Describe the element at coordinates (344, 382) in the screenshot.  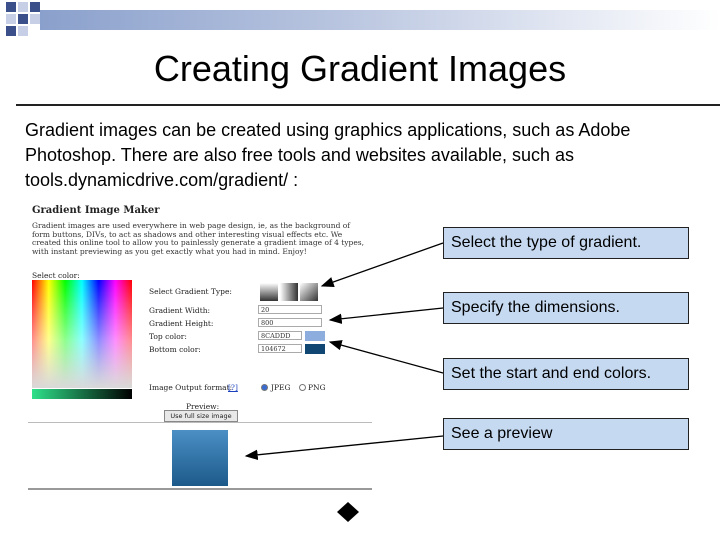
I see `callout-arrows` at that location.